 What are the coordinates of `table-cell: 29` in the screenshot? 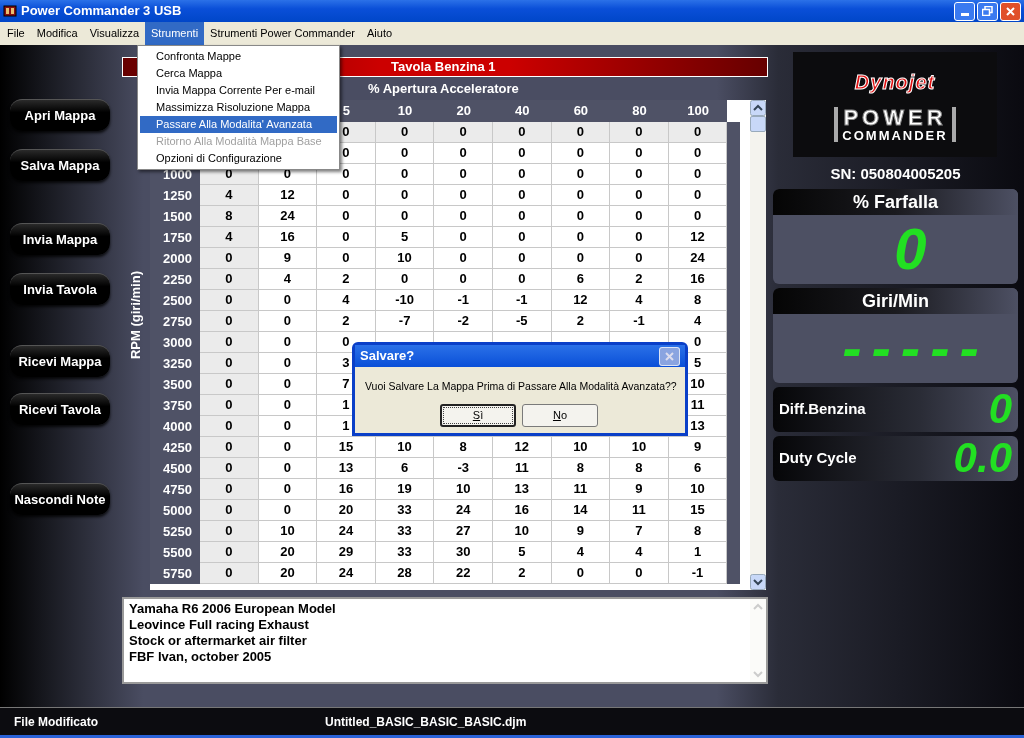 It's located at (346, 552).